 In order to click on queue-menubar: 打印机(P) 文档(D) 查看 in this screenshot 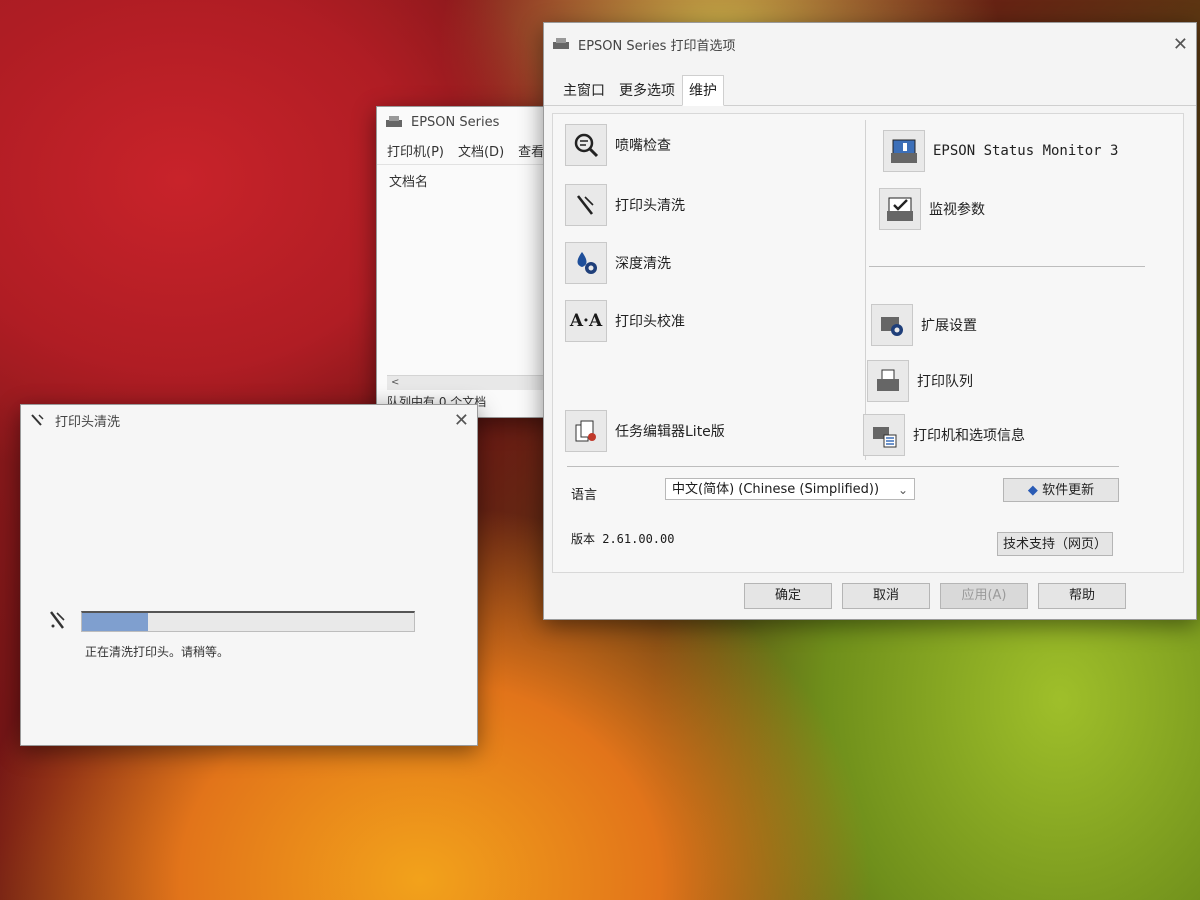, I will do `click(466, 151)`.